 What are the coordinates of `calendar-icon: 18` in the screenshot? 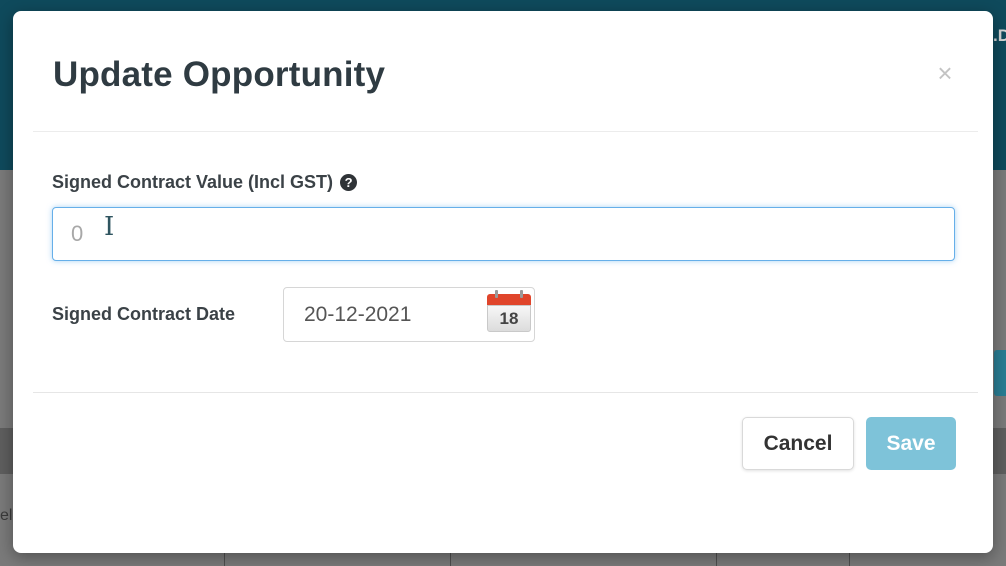 It's located at (509, 312).